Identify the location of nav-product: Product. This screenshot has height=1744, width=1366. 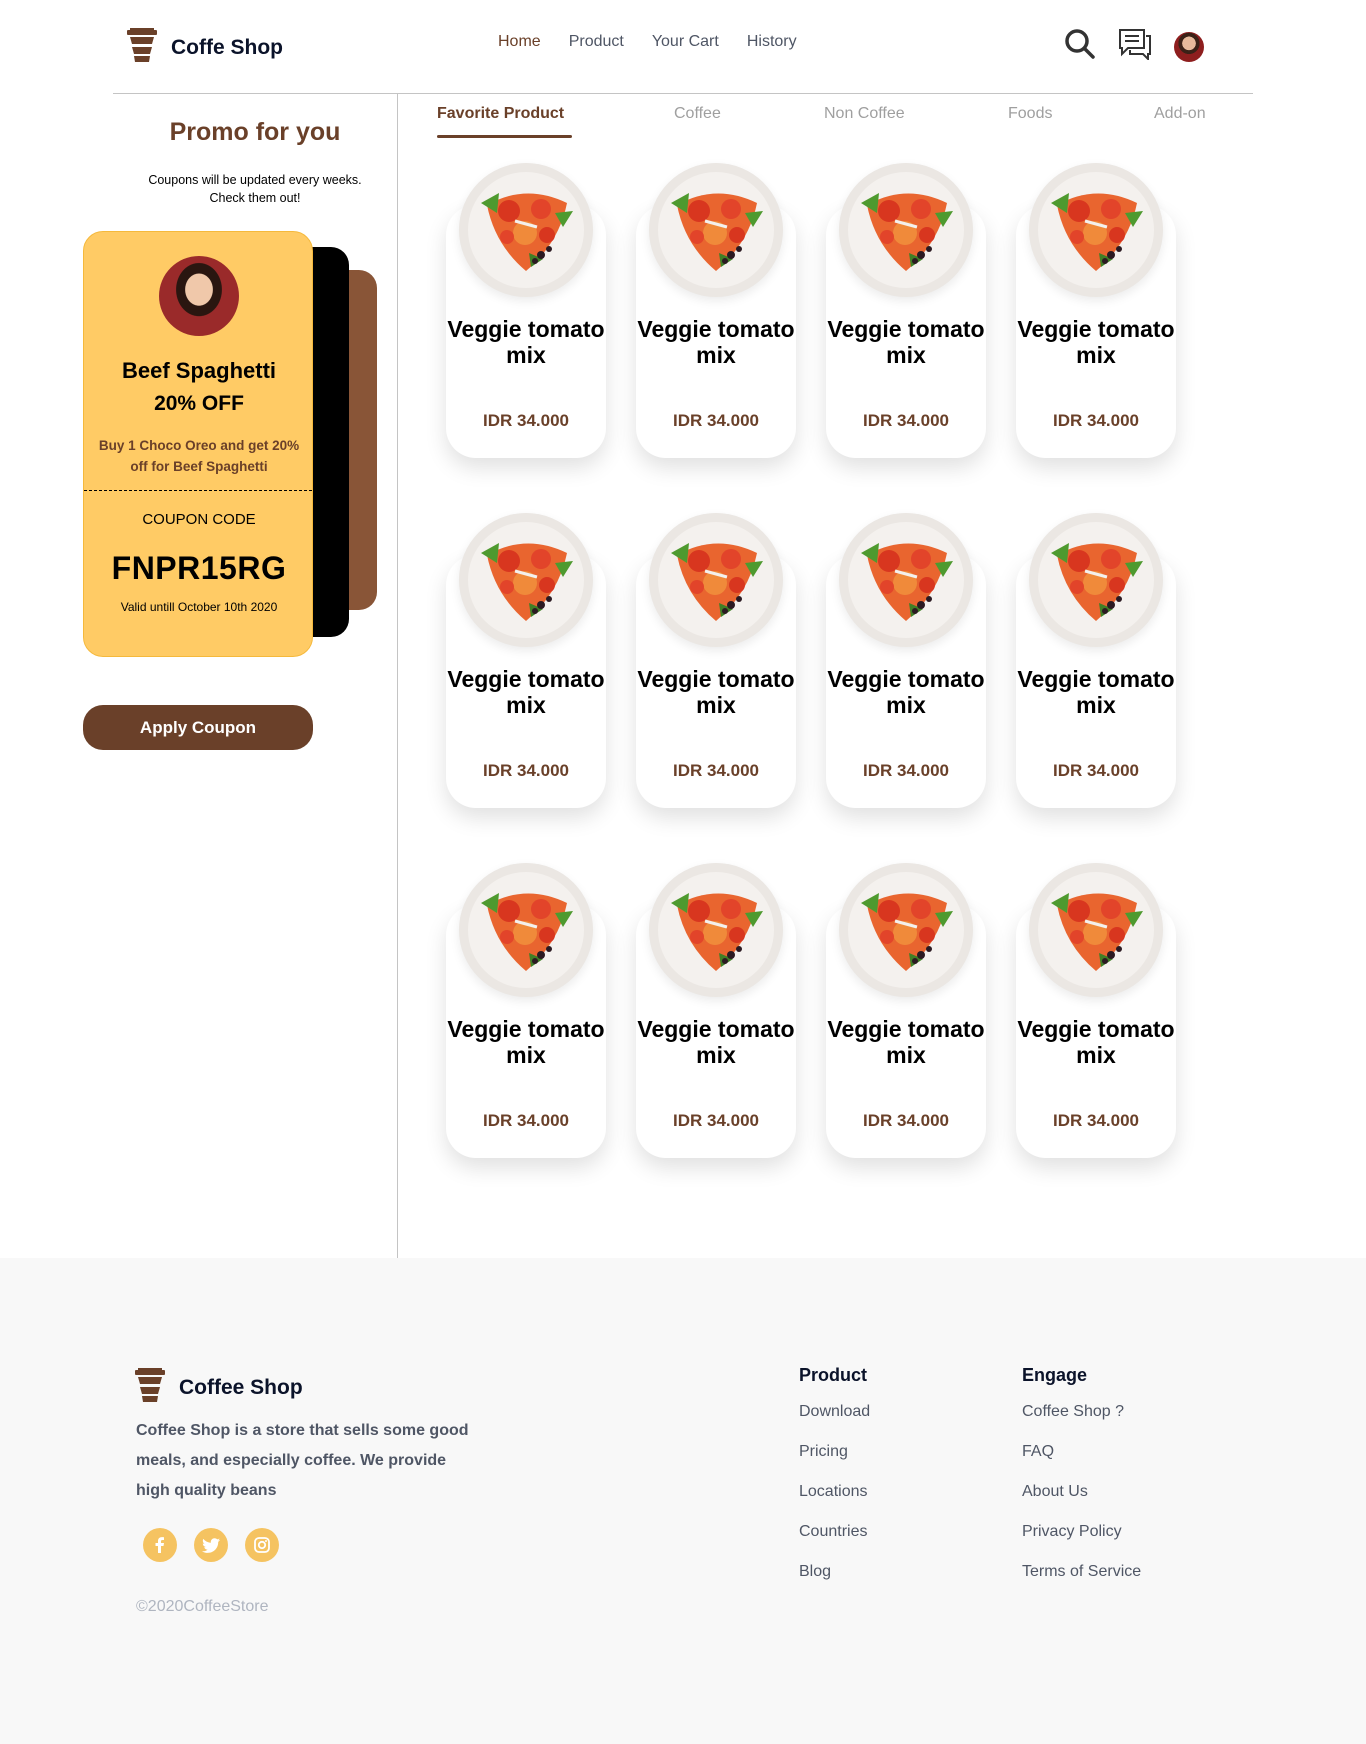
(596, 42).